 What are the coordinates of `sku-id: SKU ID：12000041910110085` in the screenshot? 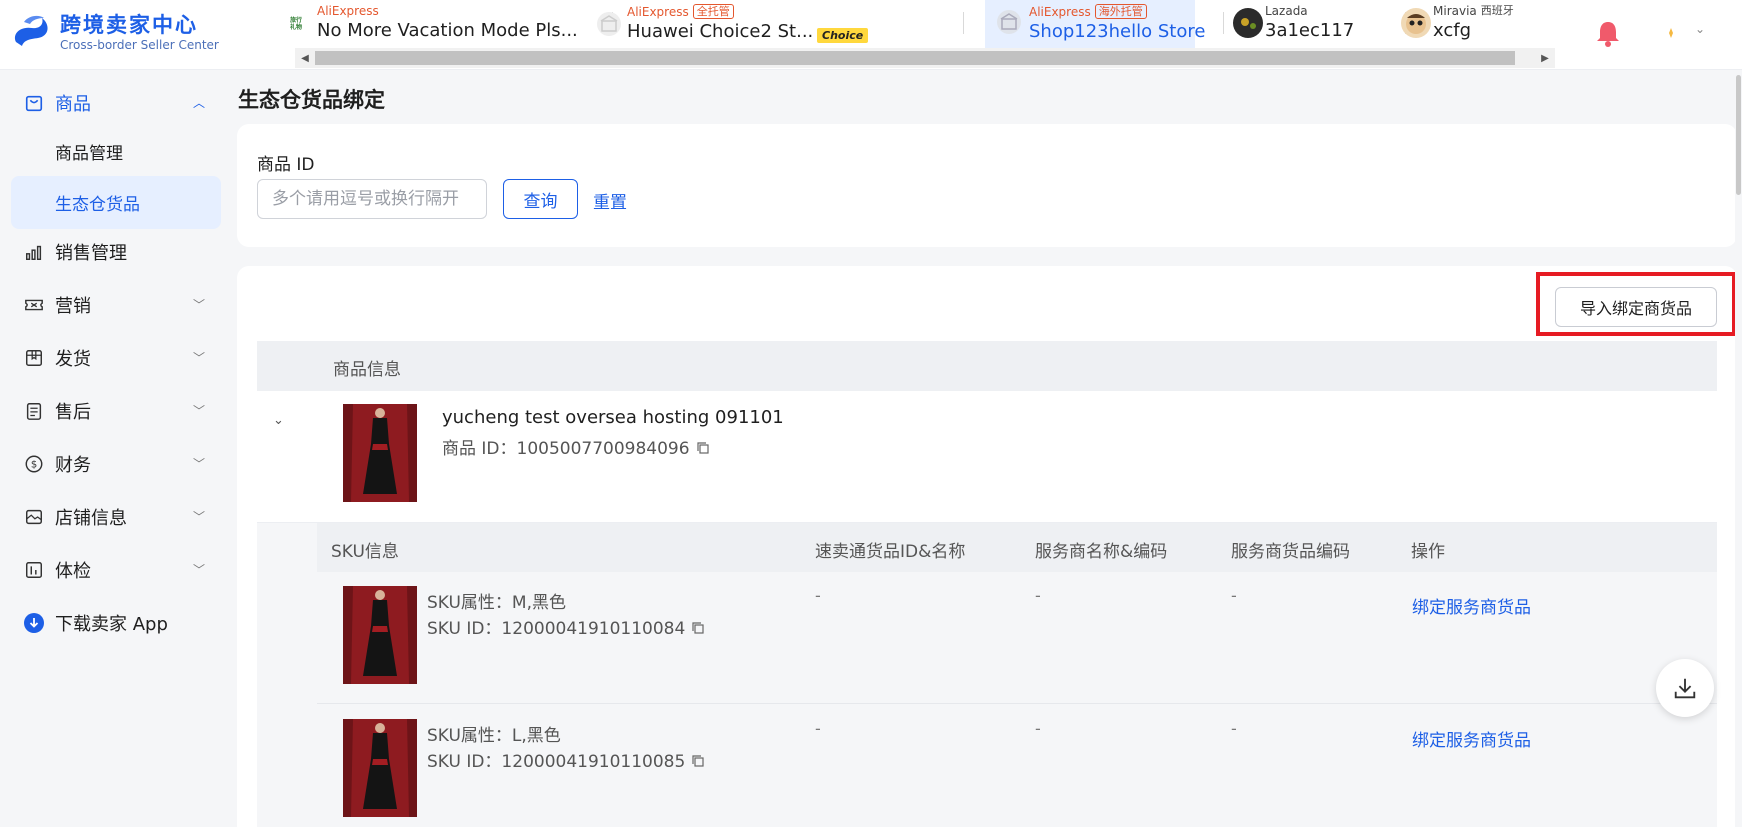 It's located at (566, 759).